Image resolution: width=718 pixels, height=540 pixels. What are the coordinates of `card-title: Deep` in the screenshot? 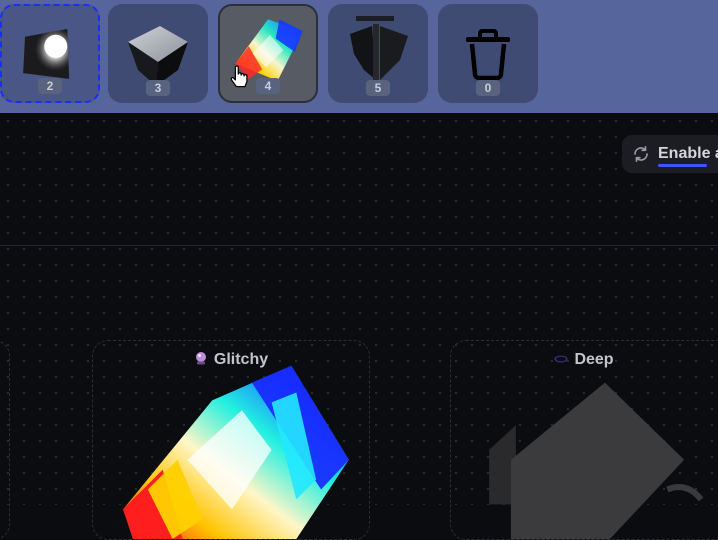 It's located at (584, 360).